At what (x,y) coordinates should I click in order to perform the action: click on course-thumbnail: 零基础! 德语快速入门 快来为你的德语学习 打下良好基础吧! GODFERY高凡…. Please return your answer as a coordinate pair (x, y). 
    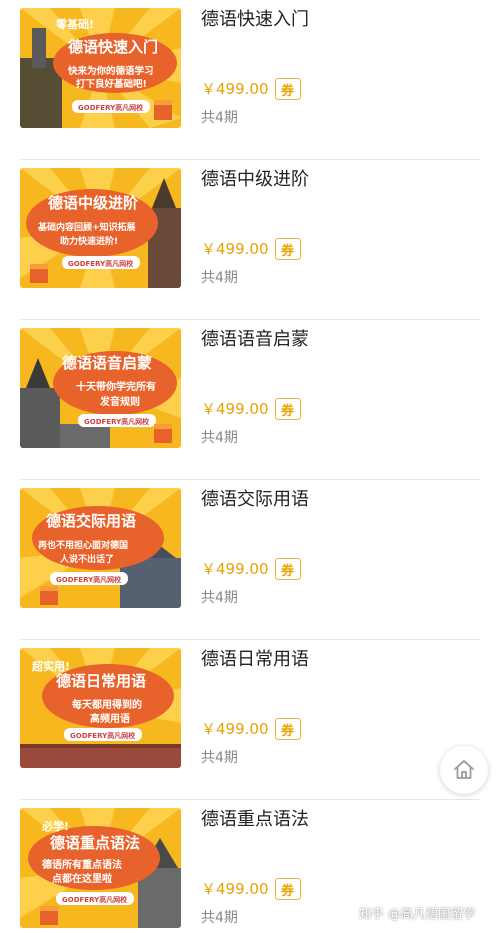
    Looking at the image, I should click on (100, 68).